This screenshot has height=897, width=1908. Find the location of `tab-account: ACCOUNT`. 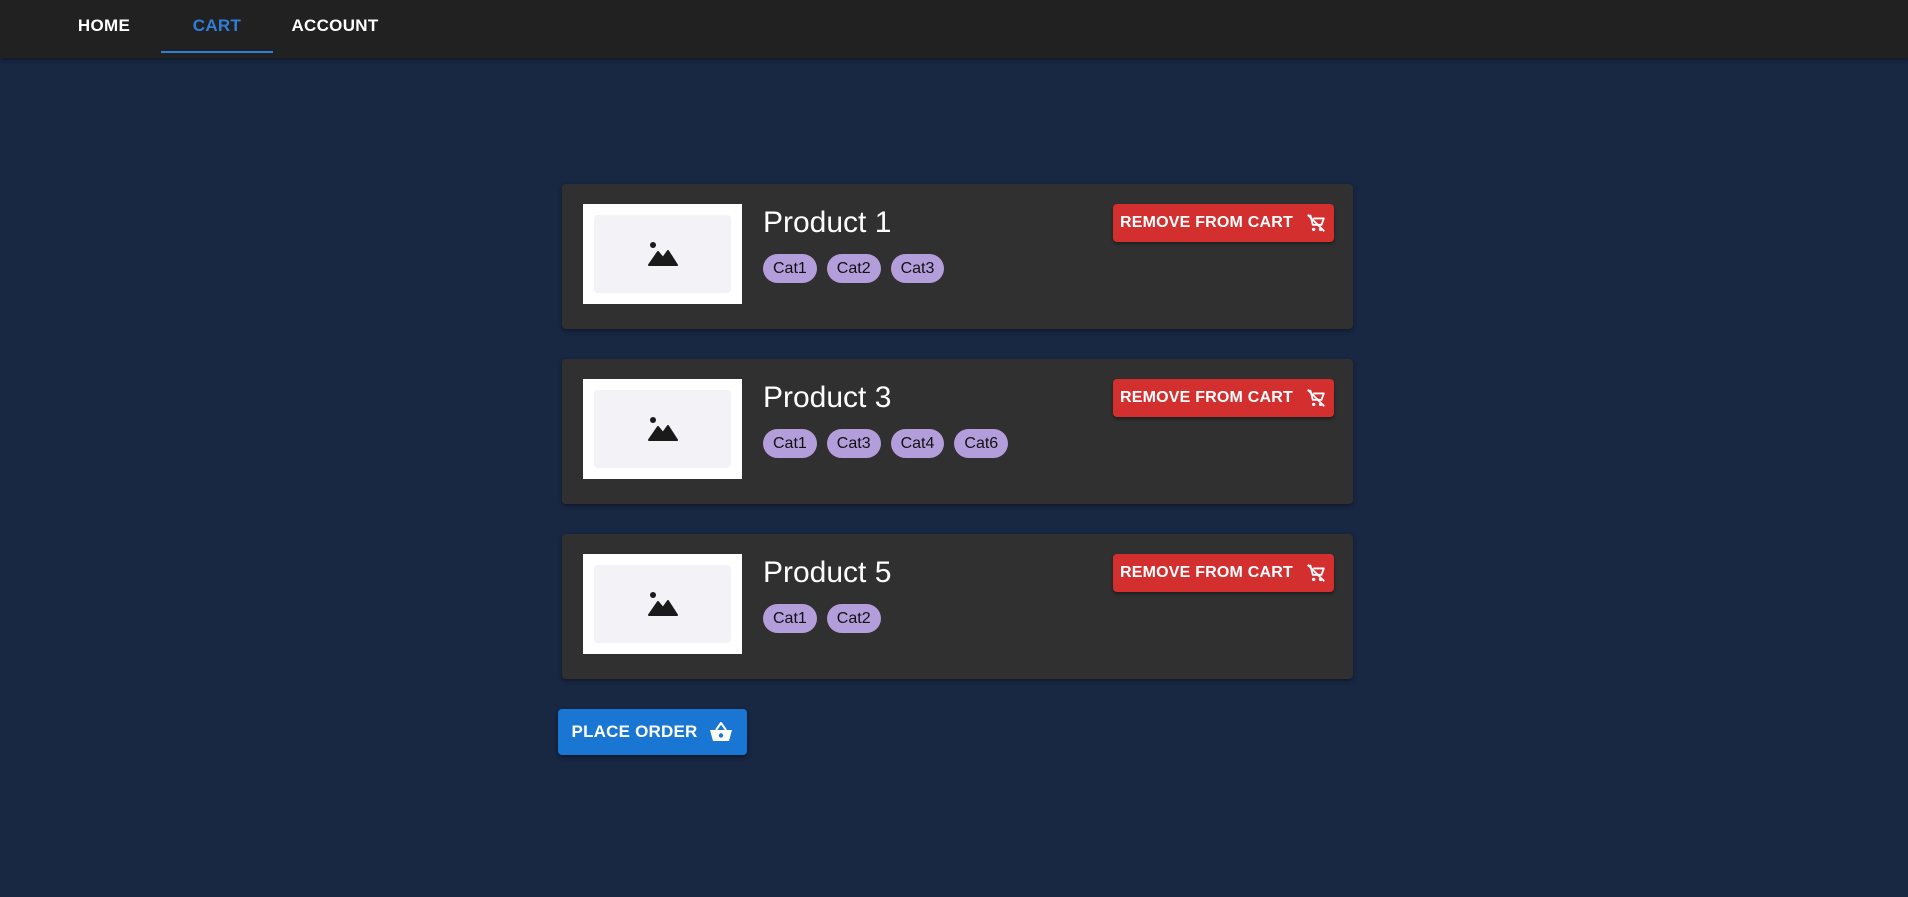

tab-account: ACCOUNT is located at coordinates (335, 27).